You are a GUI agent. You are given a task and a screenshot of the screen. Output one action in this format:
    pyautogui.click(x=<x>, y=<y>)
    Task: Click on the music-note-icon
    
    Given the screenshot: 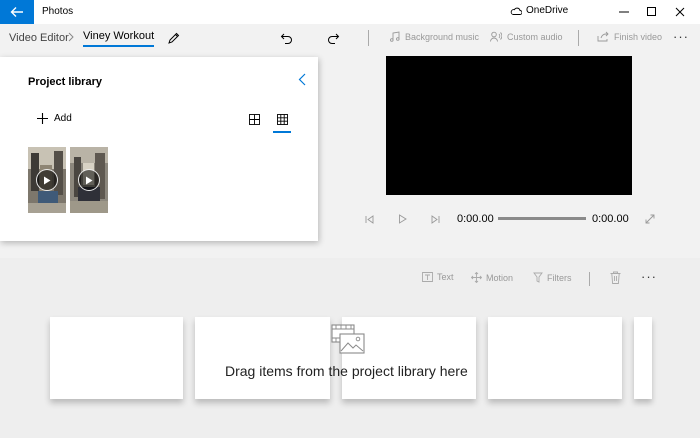 What is the action you would take?
    pyautogui.click(x=395, y=36)
    